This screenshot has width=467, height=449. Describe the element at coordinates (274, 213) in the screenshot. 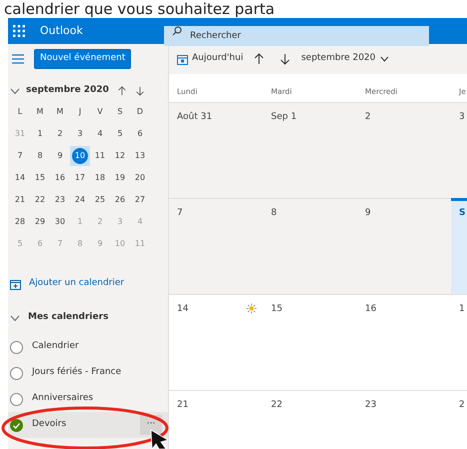

I see `day-number: 8` at that location.